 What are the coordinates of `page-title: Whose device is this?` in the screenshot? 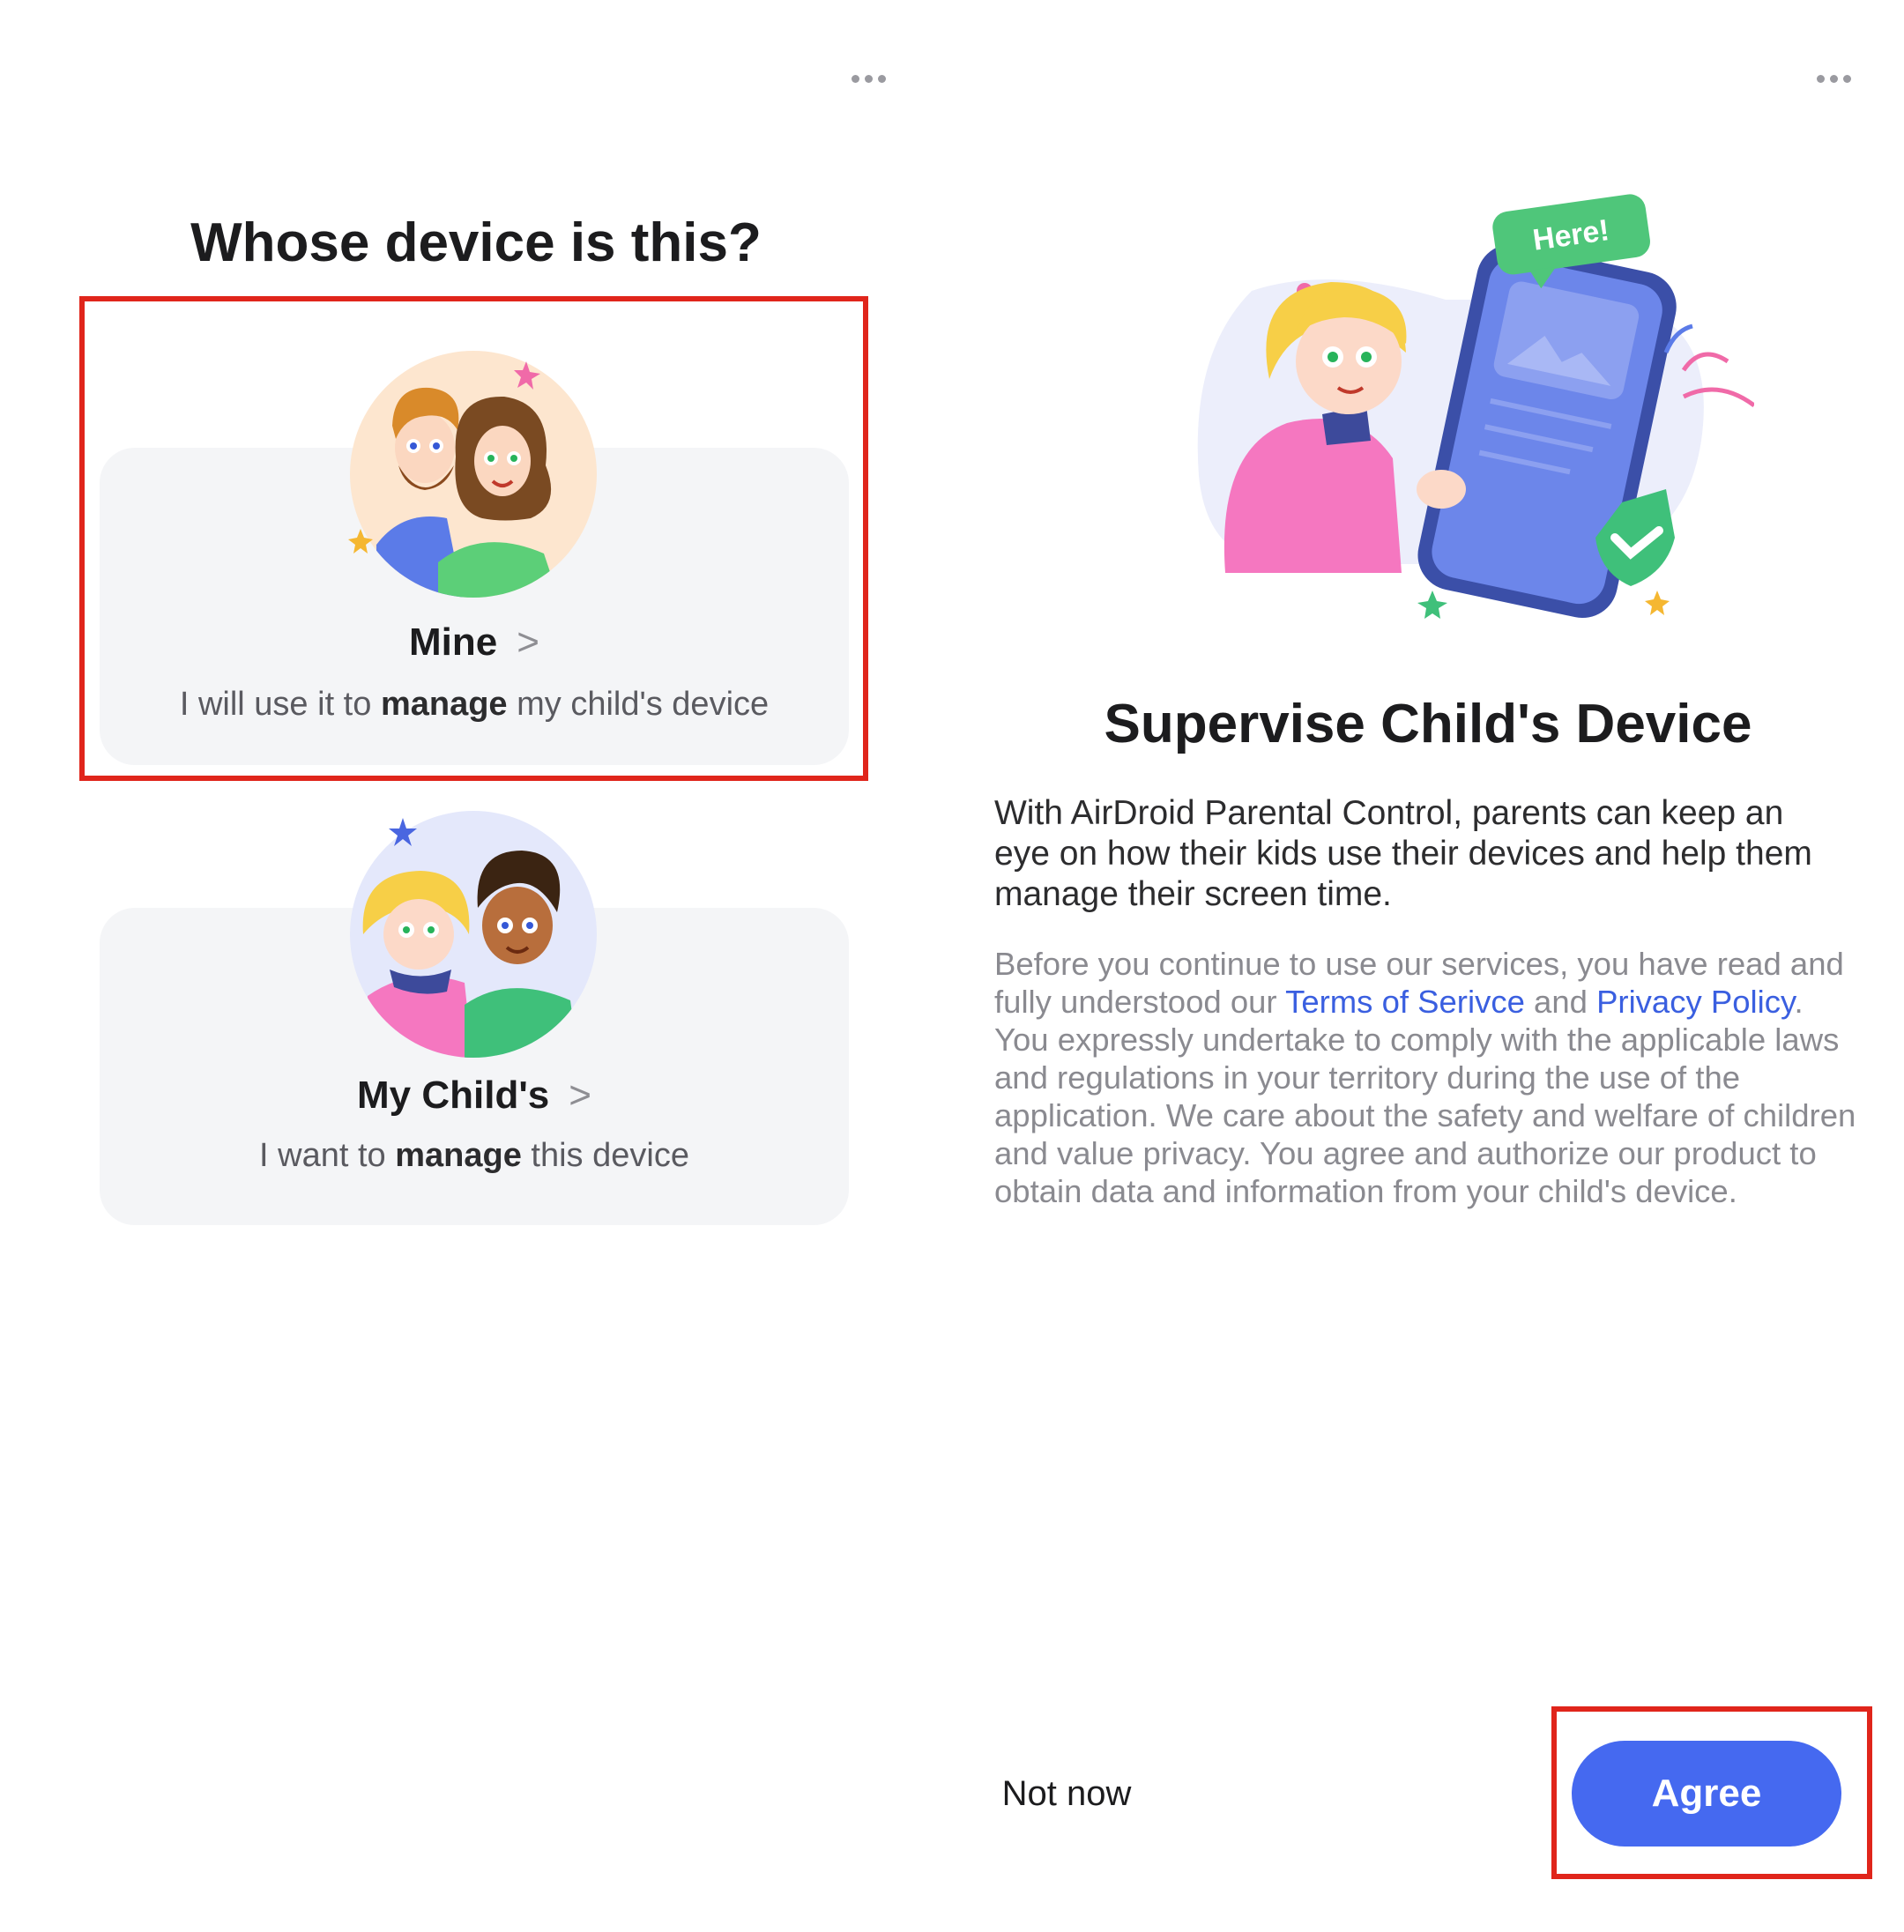 It's located at (476, 242).